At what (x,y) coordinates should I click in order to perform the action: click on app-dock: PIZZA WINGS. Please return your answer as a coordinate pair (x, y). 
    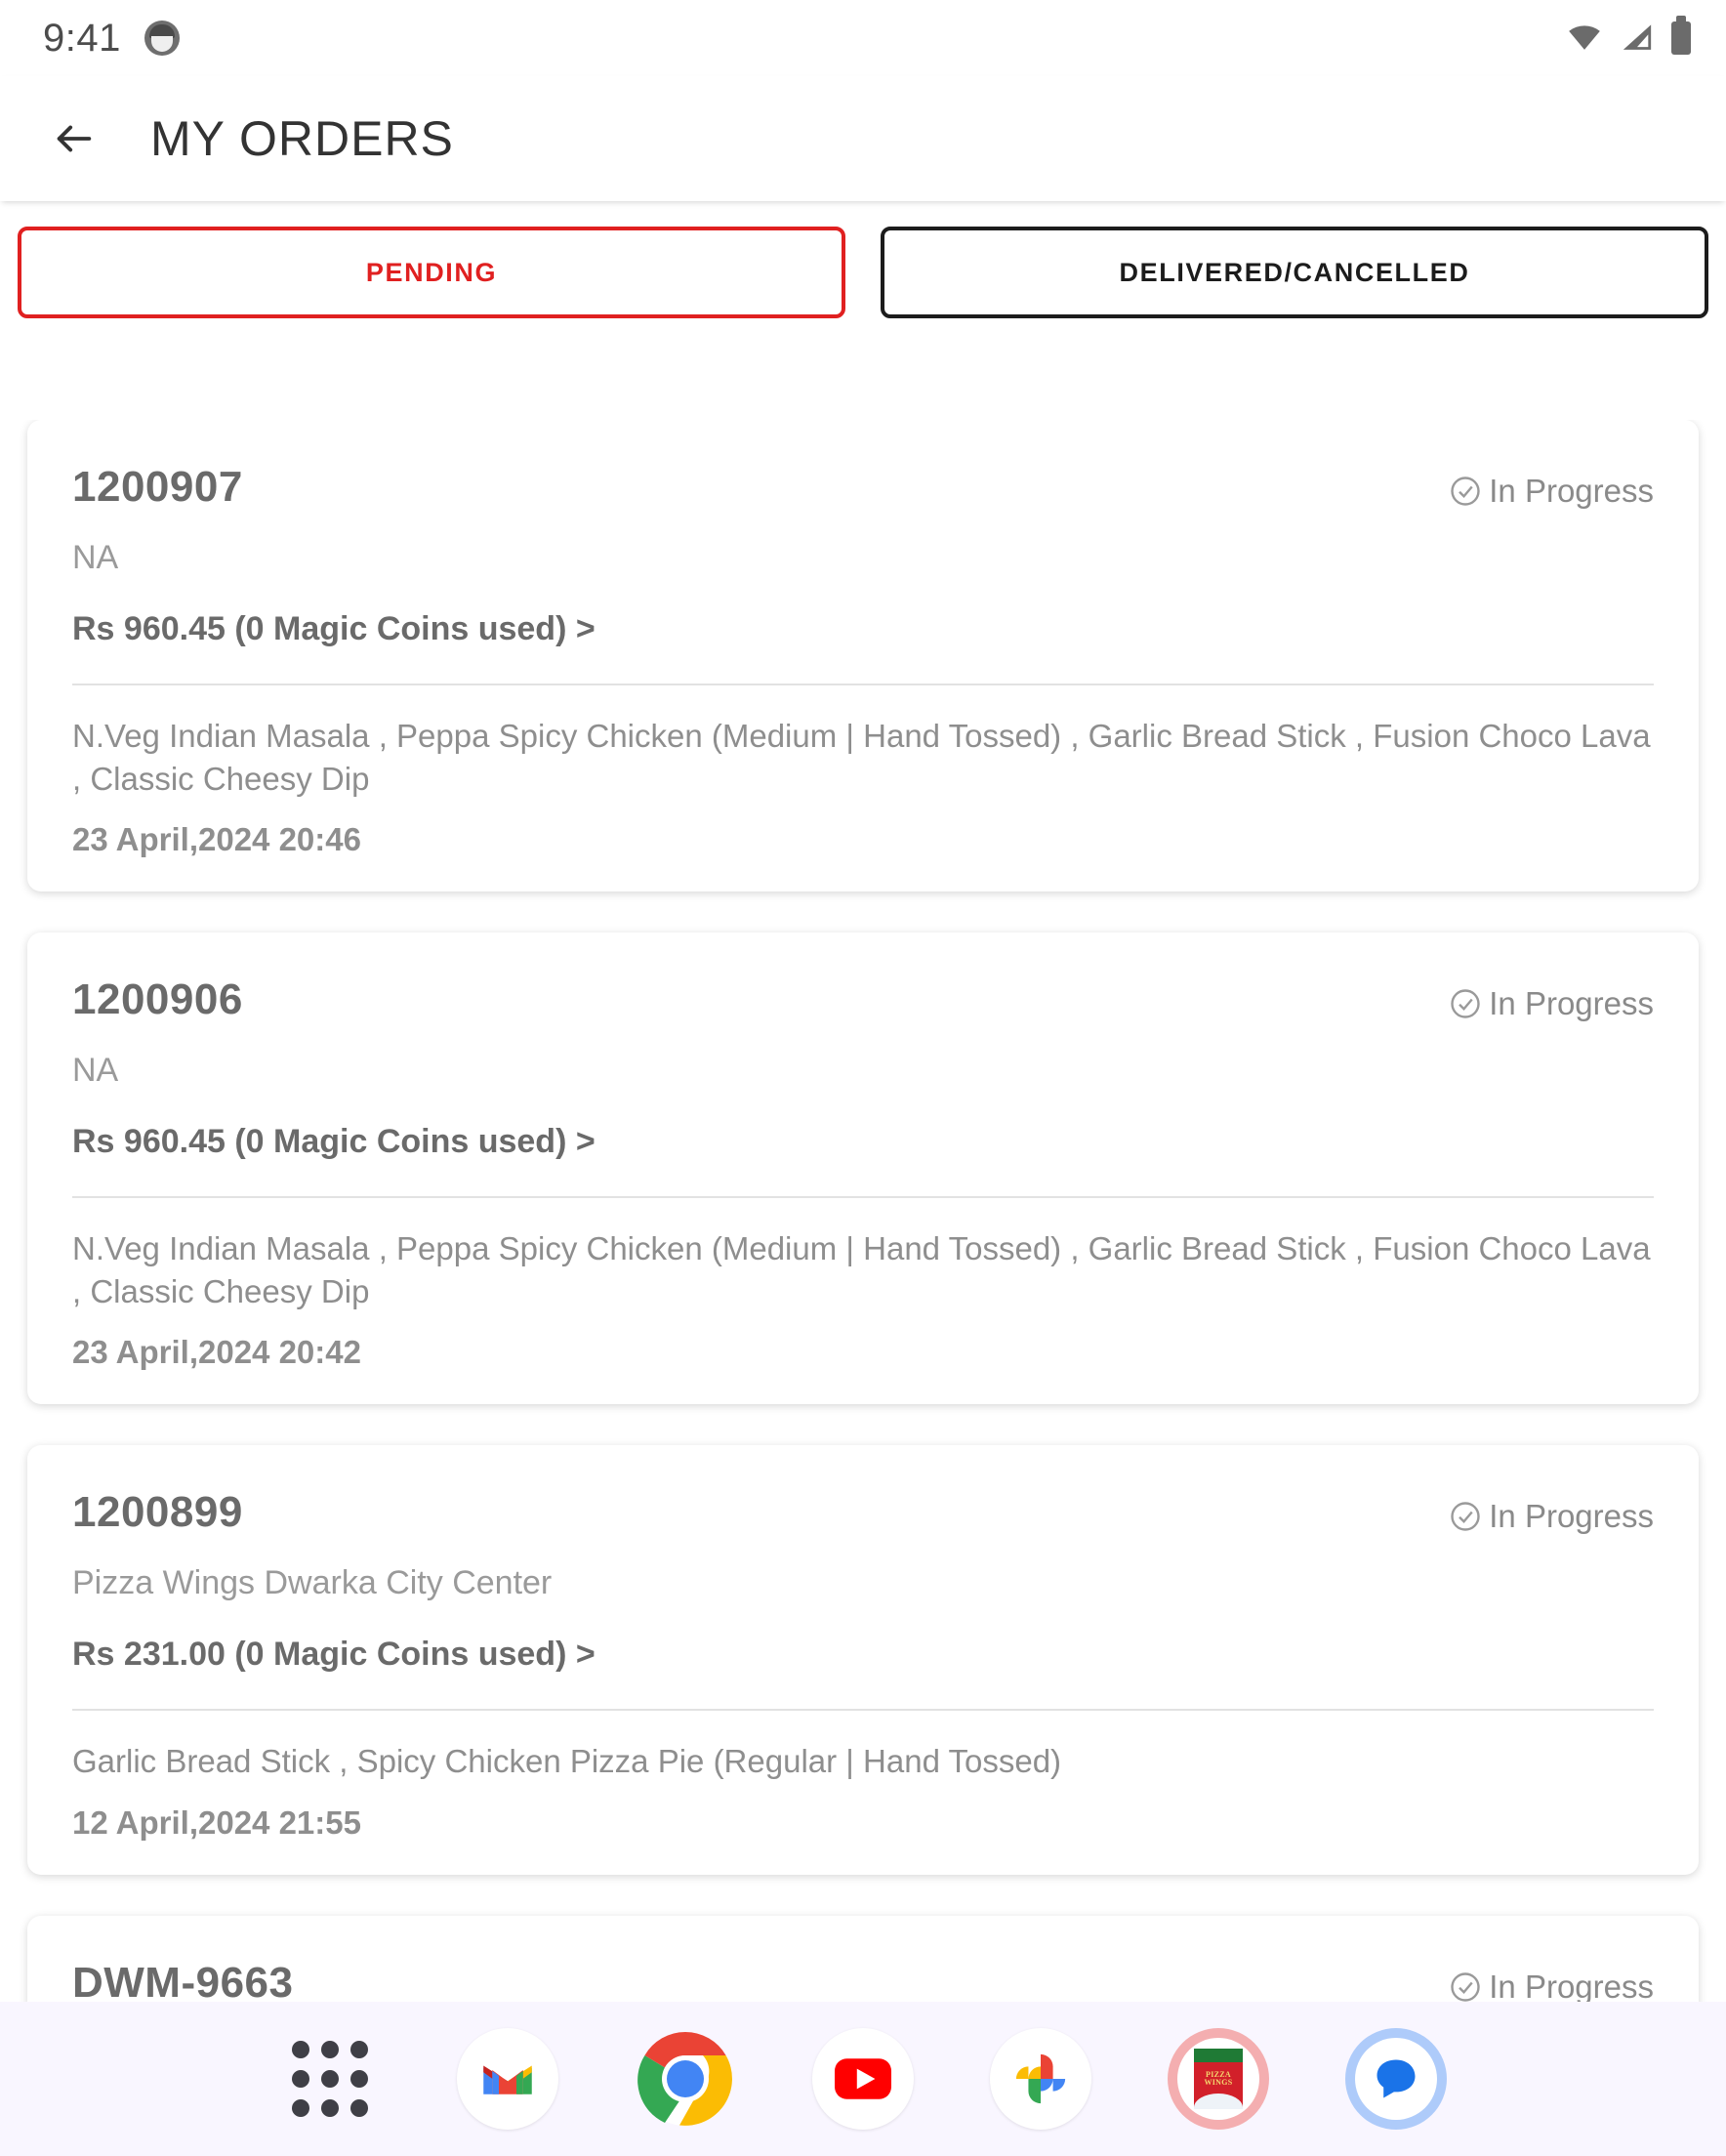
    Looking at the image, I should click on (863, 2079).